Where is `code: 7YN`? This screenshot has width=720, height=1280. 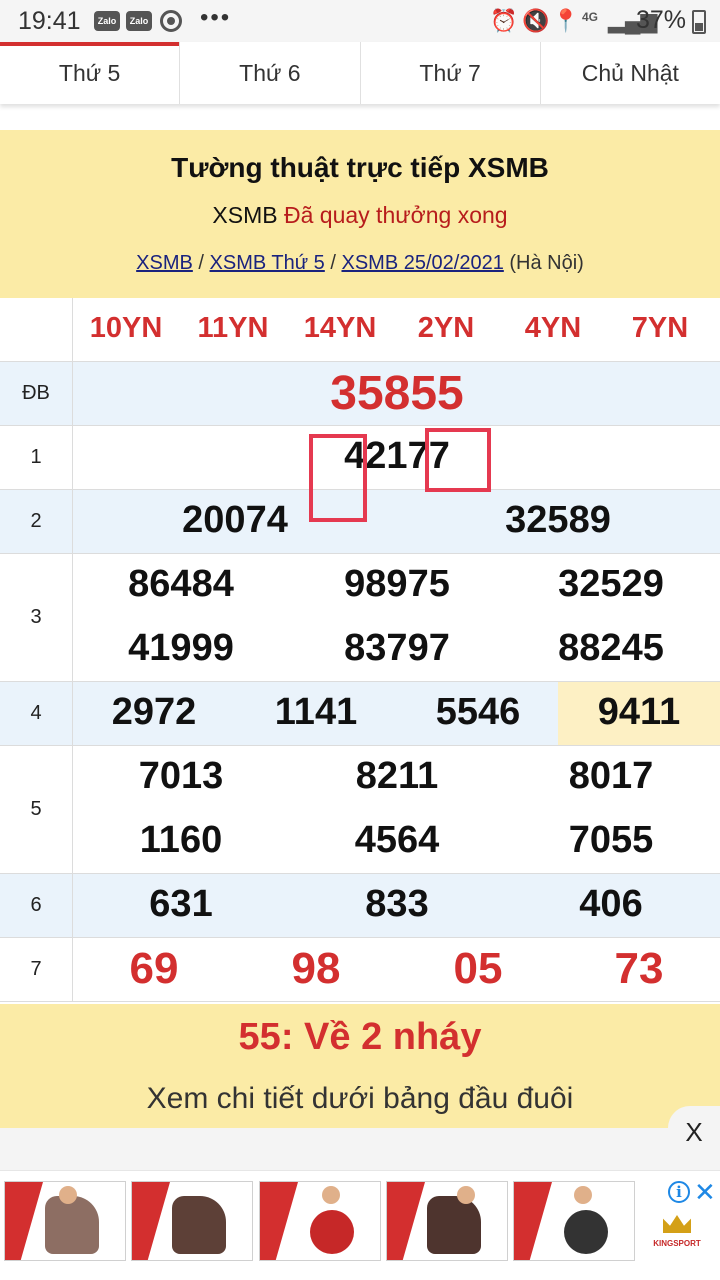 code: 7YN is located at coordinates (660, 328).